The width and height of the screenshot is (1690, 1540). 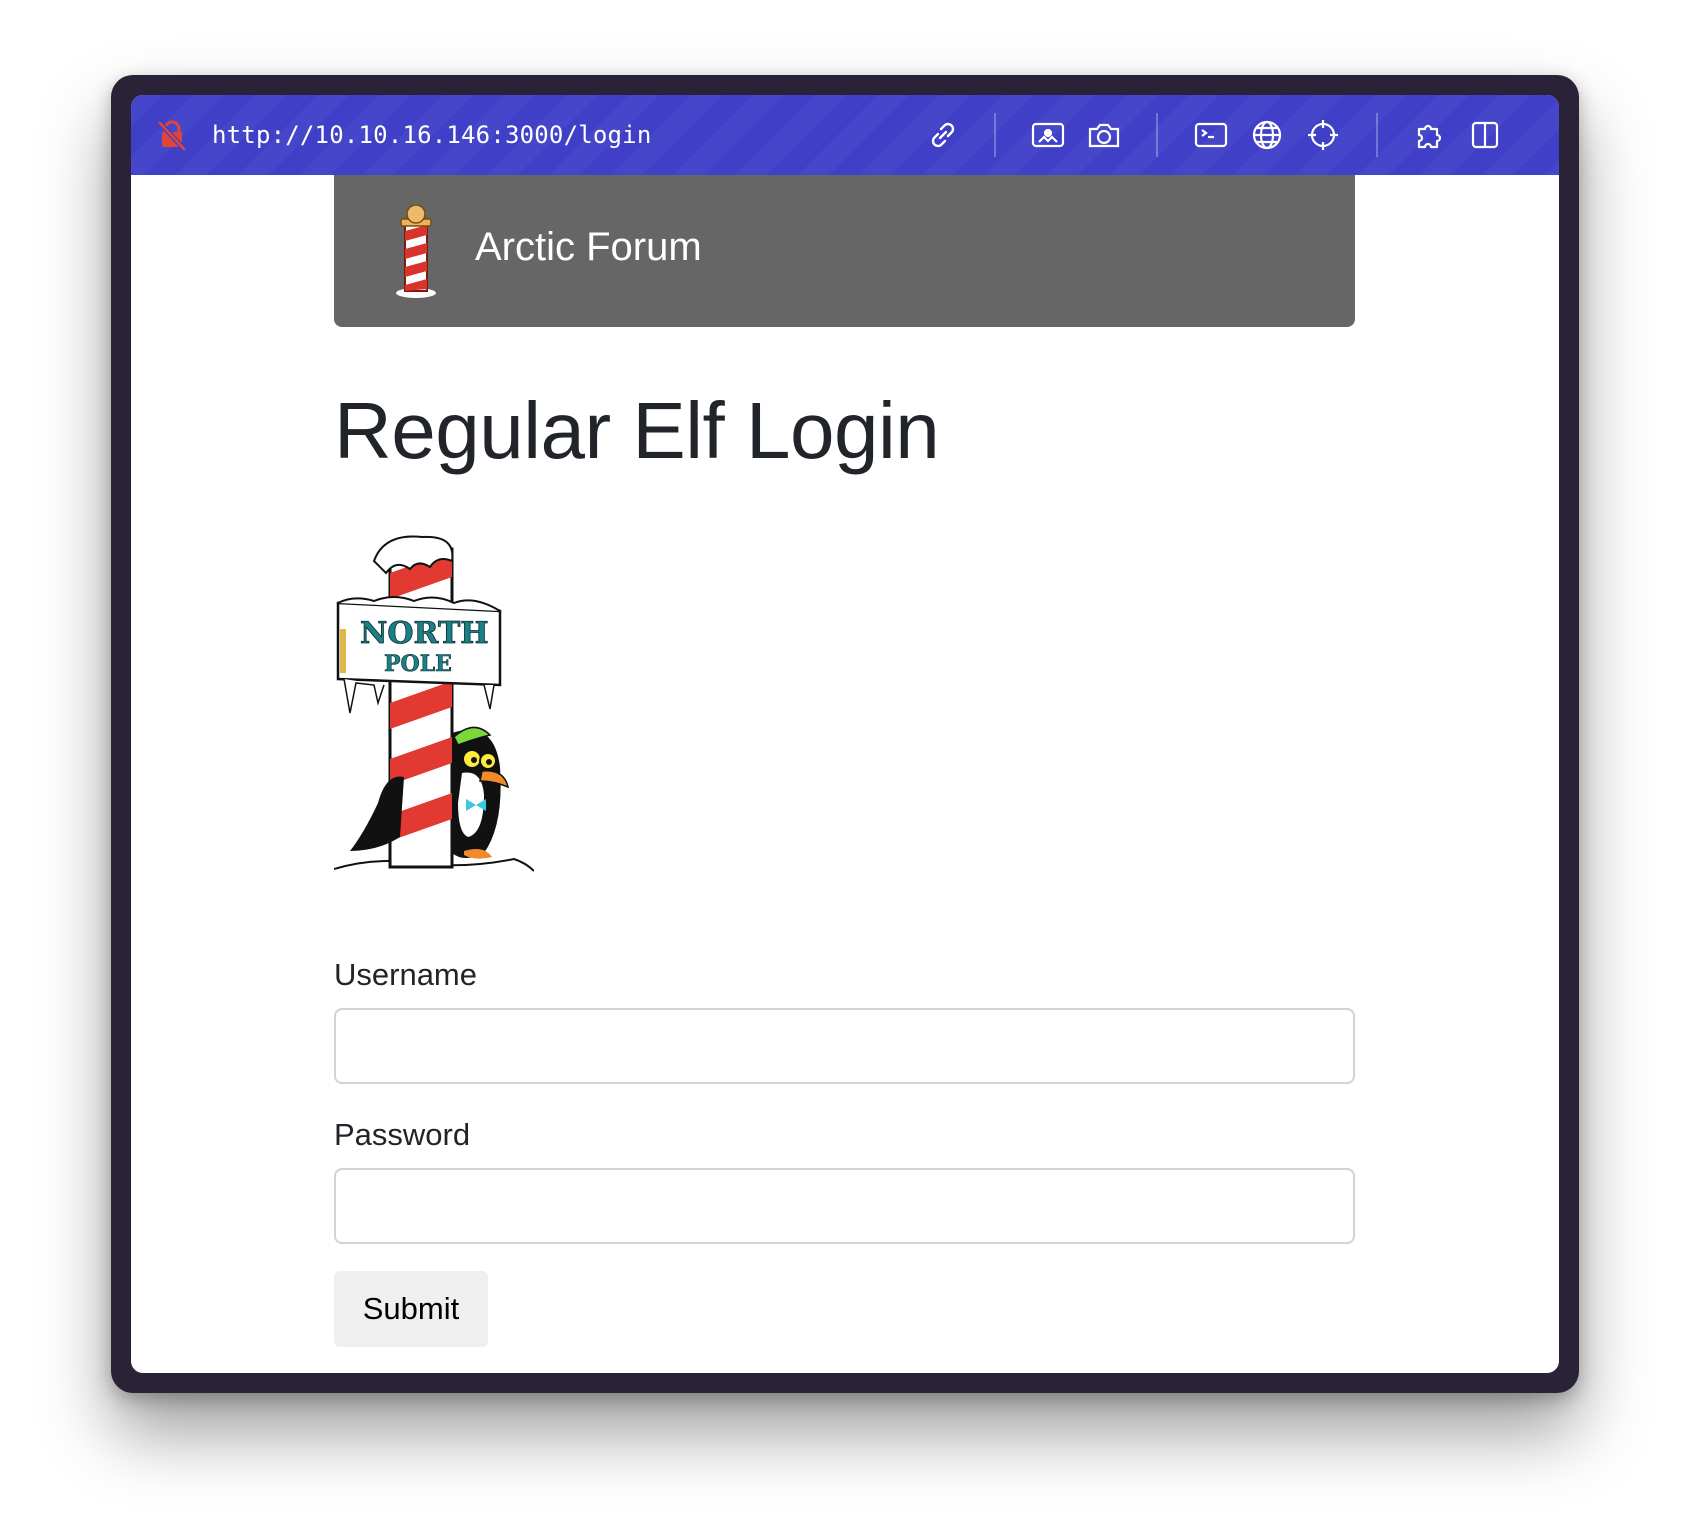 I want to click on crosshair-icon, so click(x=1323, y=135).